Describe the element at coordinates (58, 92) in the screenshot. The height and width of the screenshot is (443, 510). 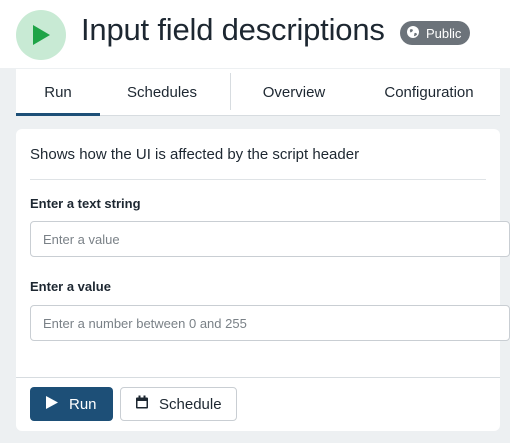
I see `tab-run: Run` at that location.